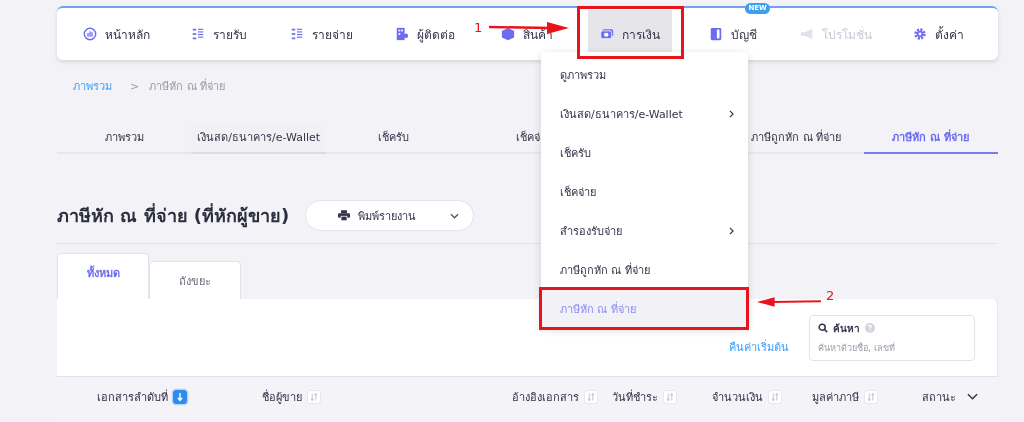 This screenshot has width=1024, height=422. I want to click on nav-item: รายรับ, so click(219, 34).